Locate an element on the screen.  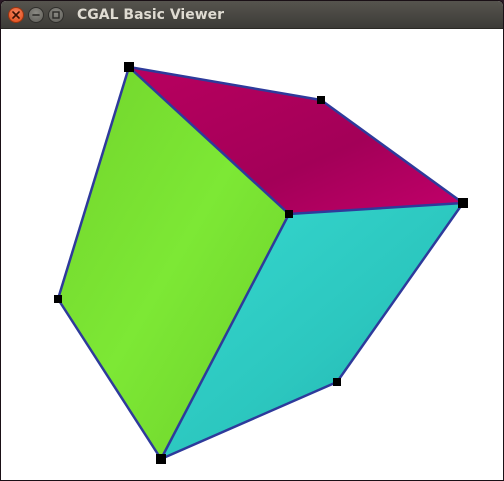
window-title: CGAL Basic Viewer is located at coordinates (151, 15).